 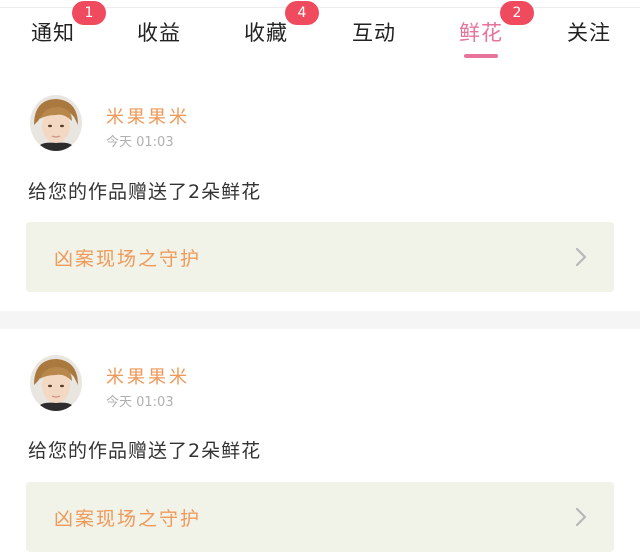 I want to click on tab-flowers: 鲜花 2, so click(x=493, y=30).